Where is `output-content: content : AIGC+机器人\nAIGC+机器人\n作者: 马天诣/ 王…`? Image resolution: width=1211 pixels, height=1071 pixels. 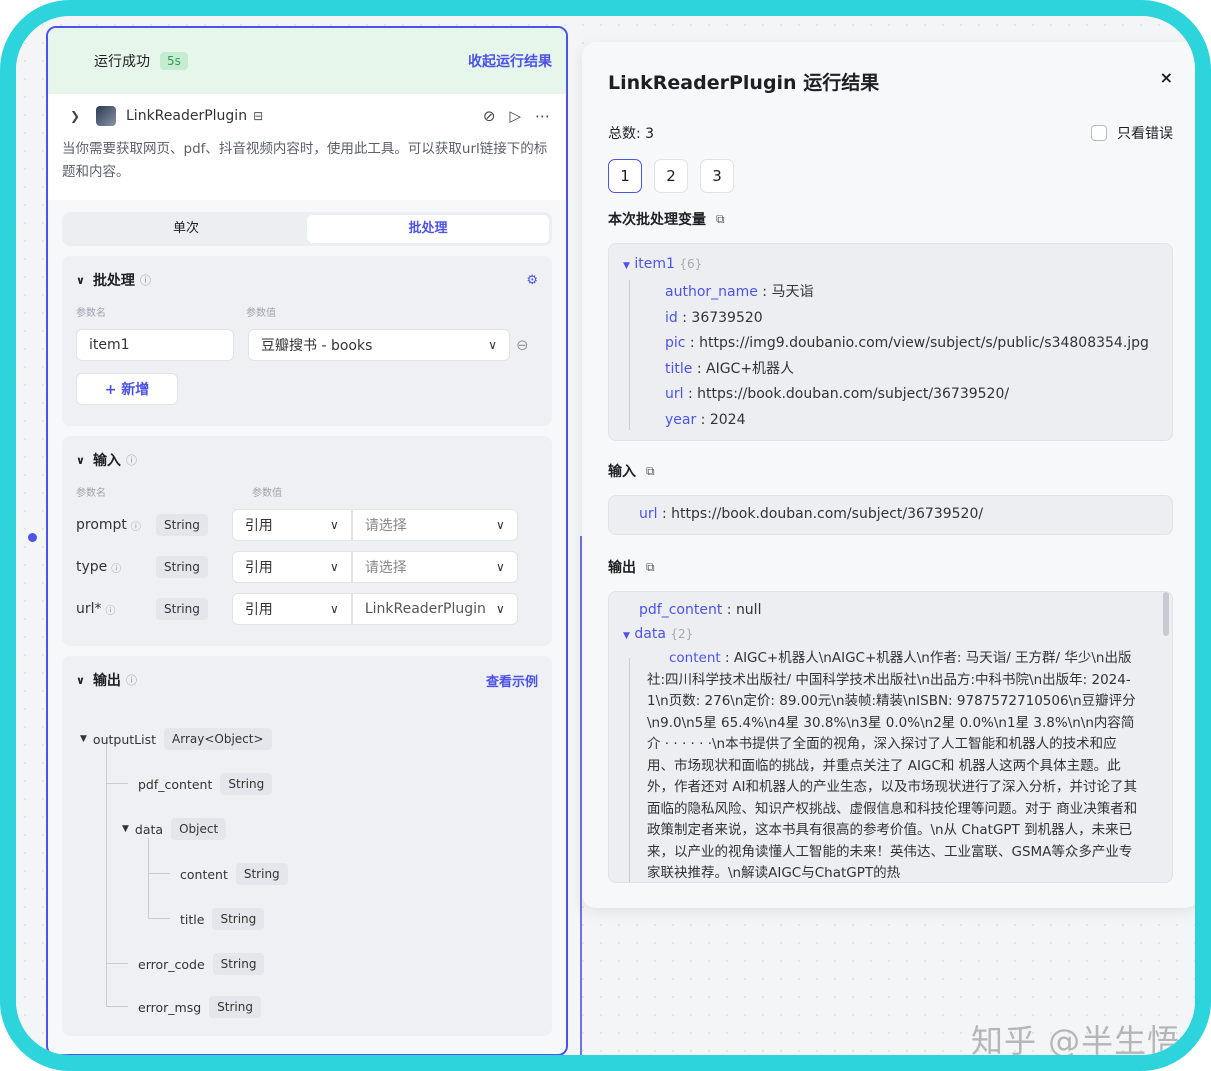 output-content: content : AIGC+机器人\nAIGC+机器人\n作者: 马天诣/ 王… is located at coordinates (892, 765).